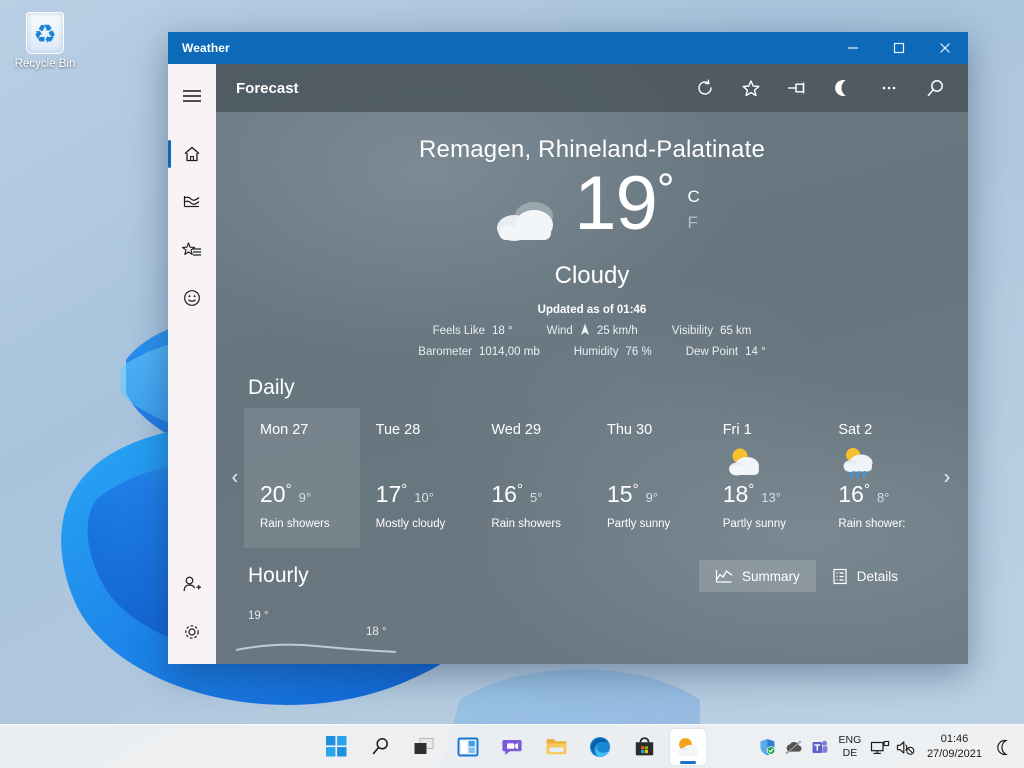 This screenshot has height=768, width=1024. Describe the element at coordinates (613, 352) in the screenshot. I see `detail-humidity: Humidity 76 %` at that location.